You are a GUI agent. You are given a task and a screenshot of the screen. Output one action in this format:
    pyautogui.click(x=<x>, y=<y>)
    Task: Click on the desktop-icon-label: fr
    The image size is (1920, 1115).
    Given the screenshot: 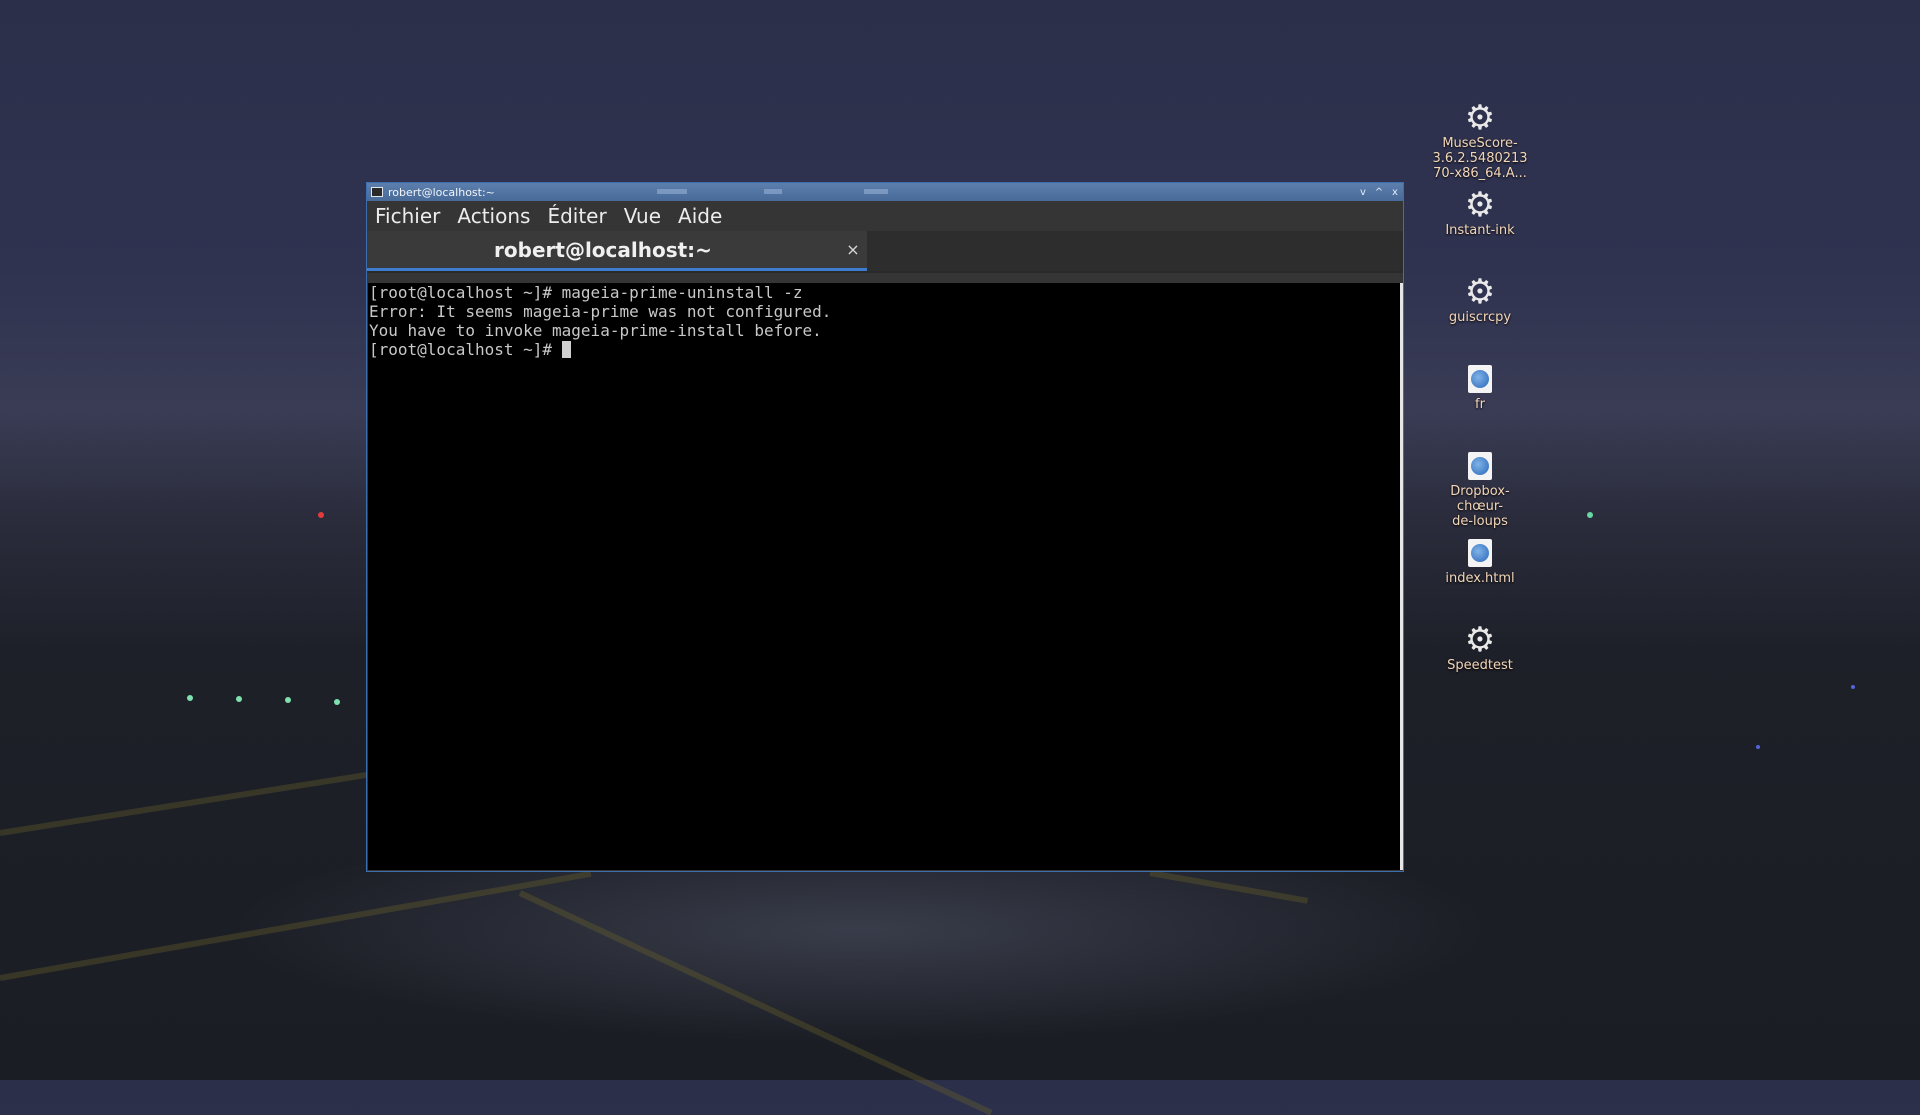 What is the action you would take?
    pyautogui.click(x=1480, y=404)
    